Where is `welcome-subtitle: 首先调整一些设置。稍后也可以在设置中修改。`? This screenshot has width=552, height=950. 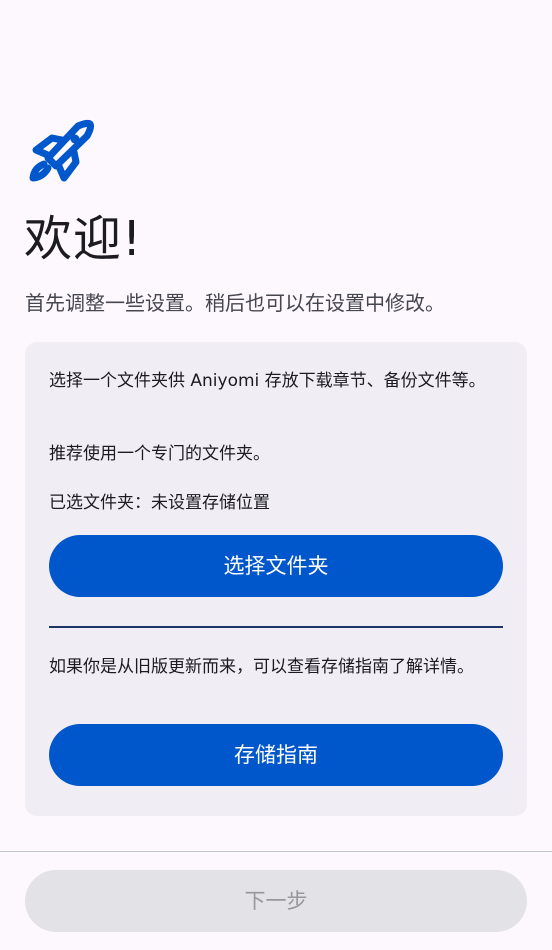 welcome-subtitle: 首先调整一些设置。稍后也可以在设置中修改。 is located at coordinates (235, 303).